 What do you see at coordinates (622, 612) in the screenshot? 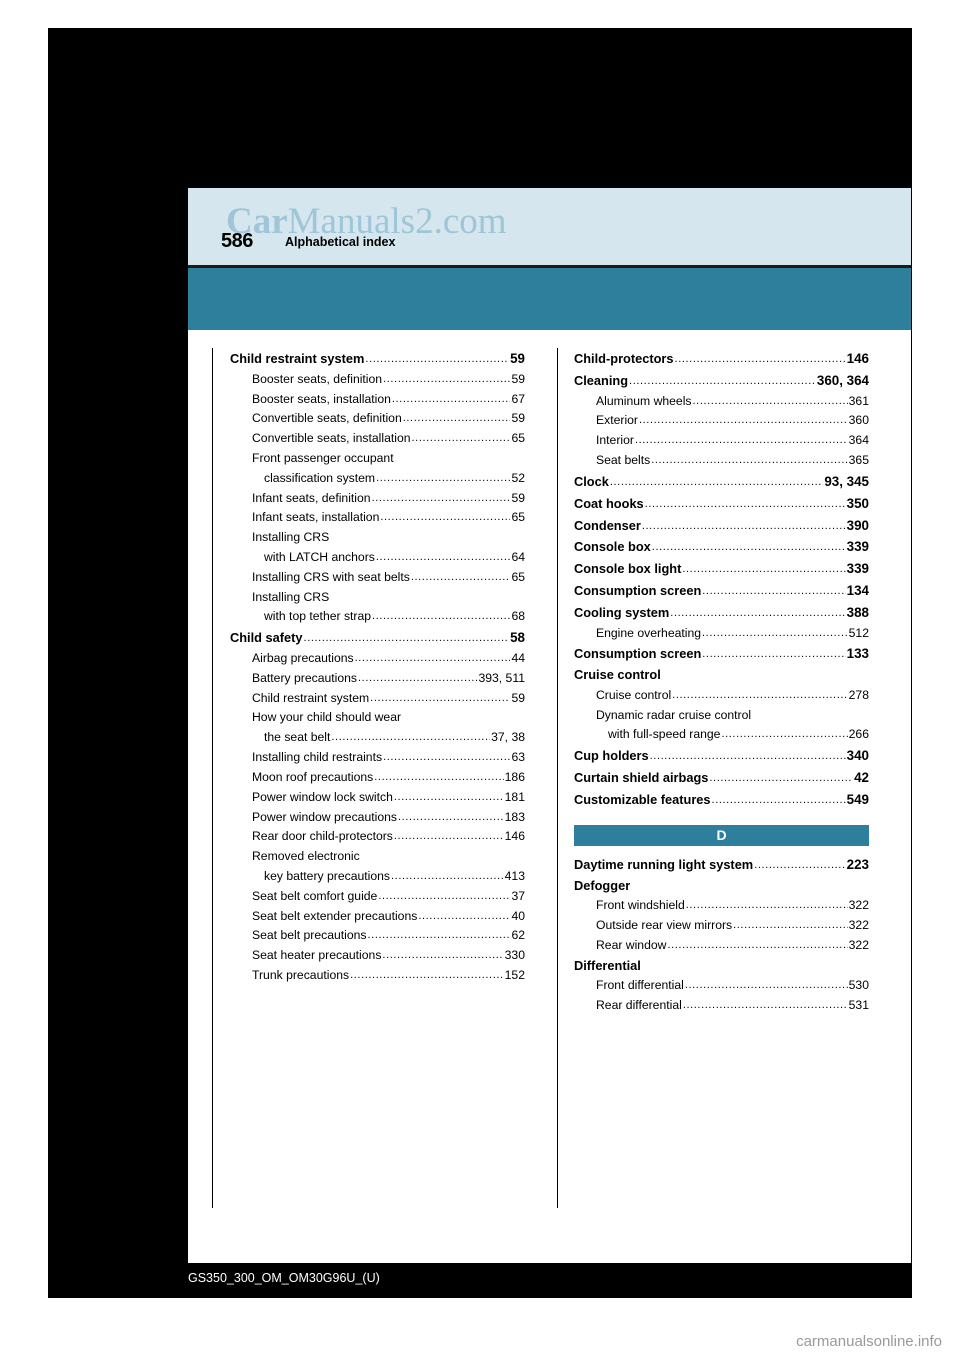
I see `index-entry-label: Cooling system` at bounding box center [622, 612].